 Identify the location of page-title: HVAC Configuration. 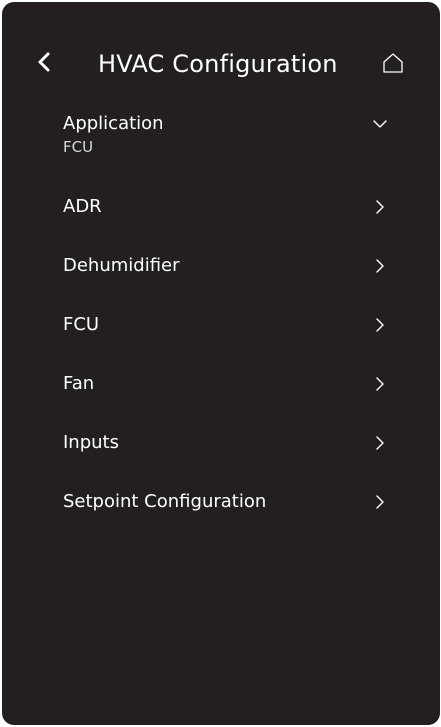
(218, 64).